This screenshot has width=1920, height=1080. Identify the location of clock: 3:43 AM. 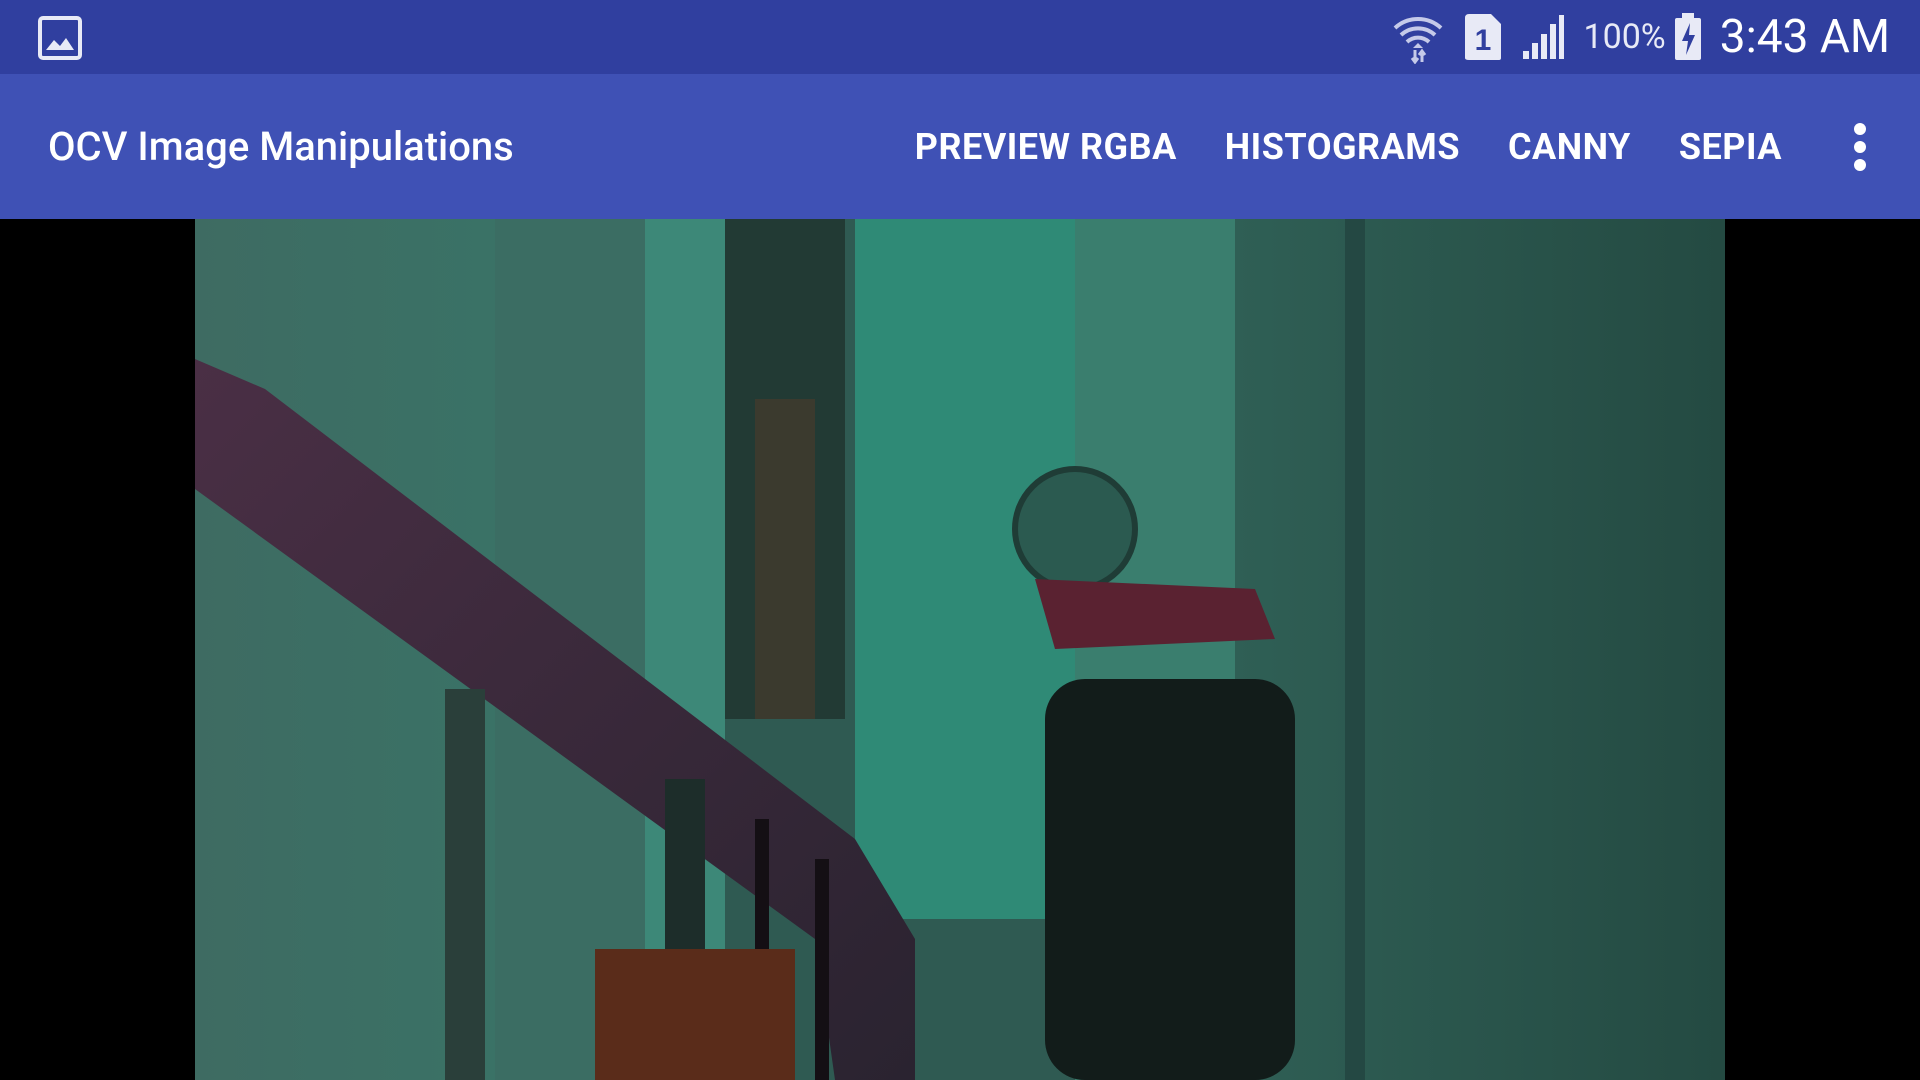
(1804, 37).